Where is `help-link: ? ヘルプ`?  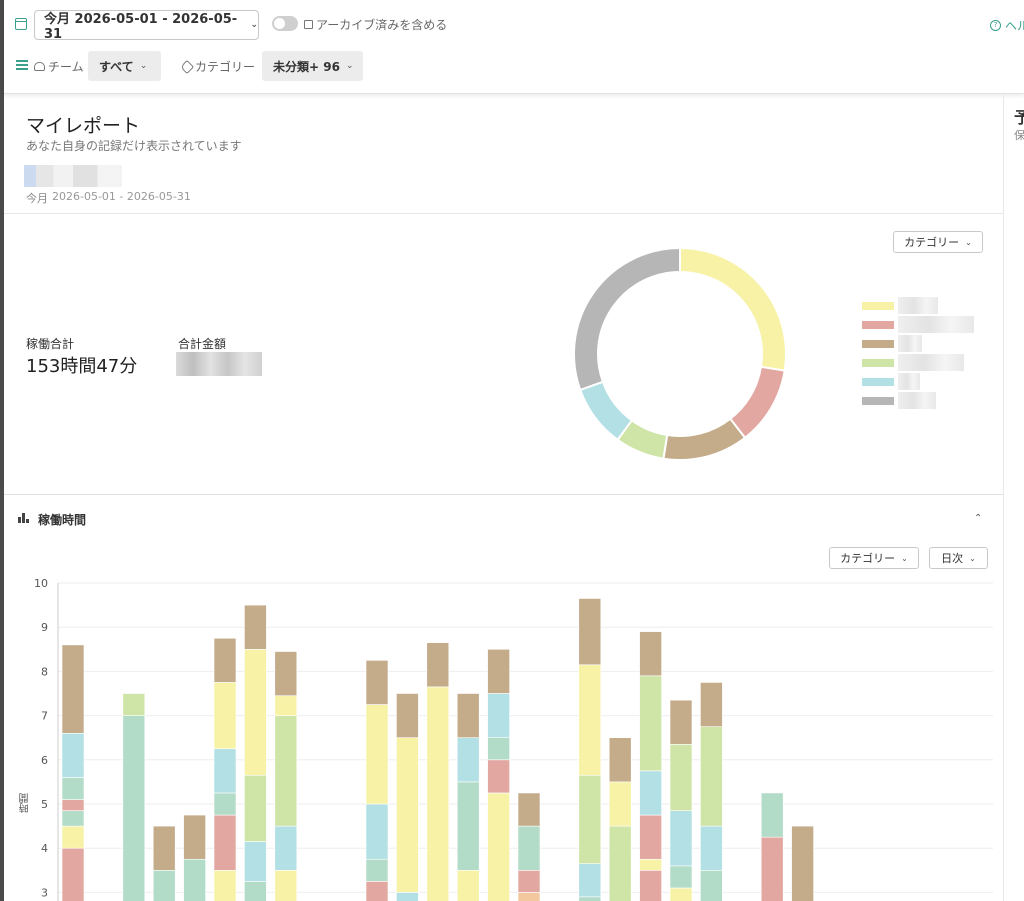 help-link: ? ヘルプ is located at coordinates (1007, 25).